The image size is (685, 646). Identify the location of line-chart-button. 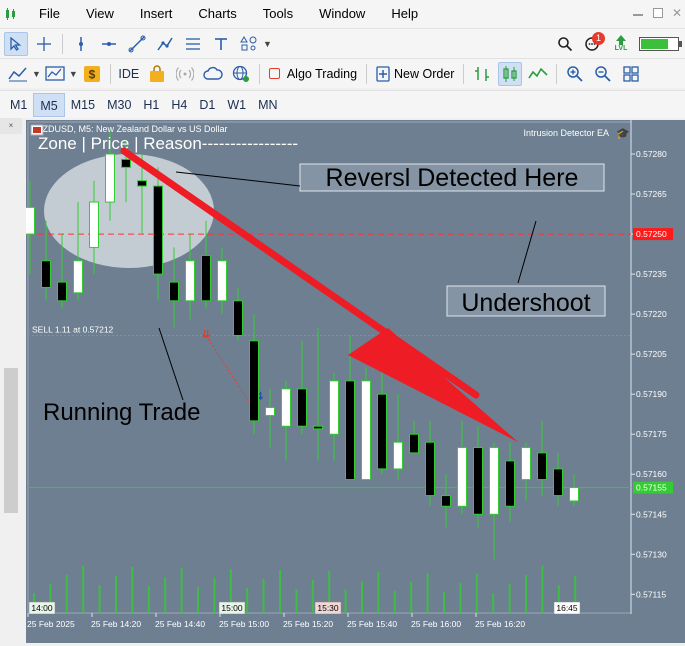
(538, 74).